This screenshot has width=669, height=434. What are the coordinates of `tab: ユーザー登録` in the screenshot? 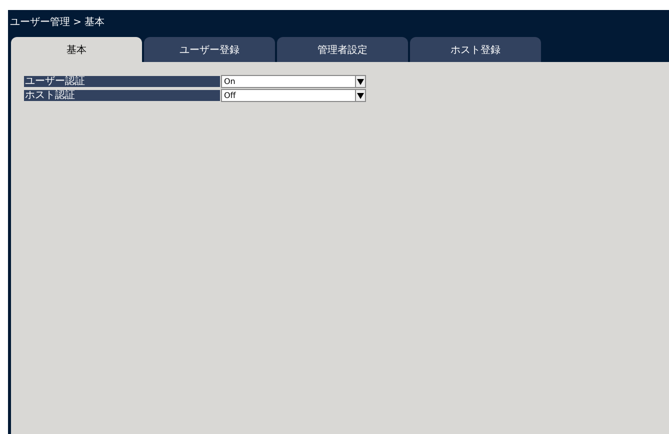 It's located at (209, 49).